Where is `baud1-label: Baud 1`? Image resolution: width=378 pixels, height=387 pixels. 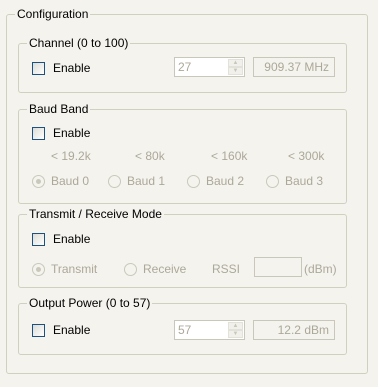 baud1-label: Baud 1 is located at coordinates (146, 181).